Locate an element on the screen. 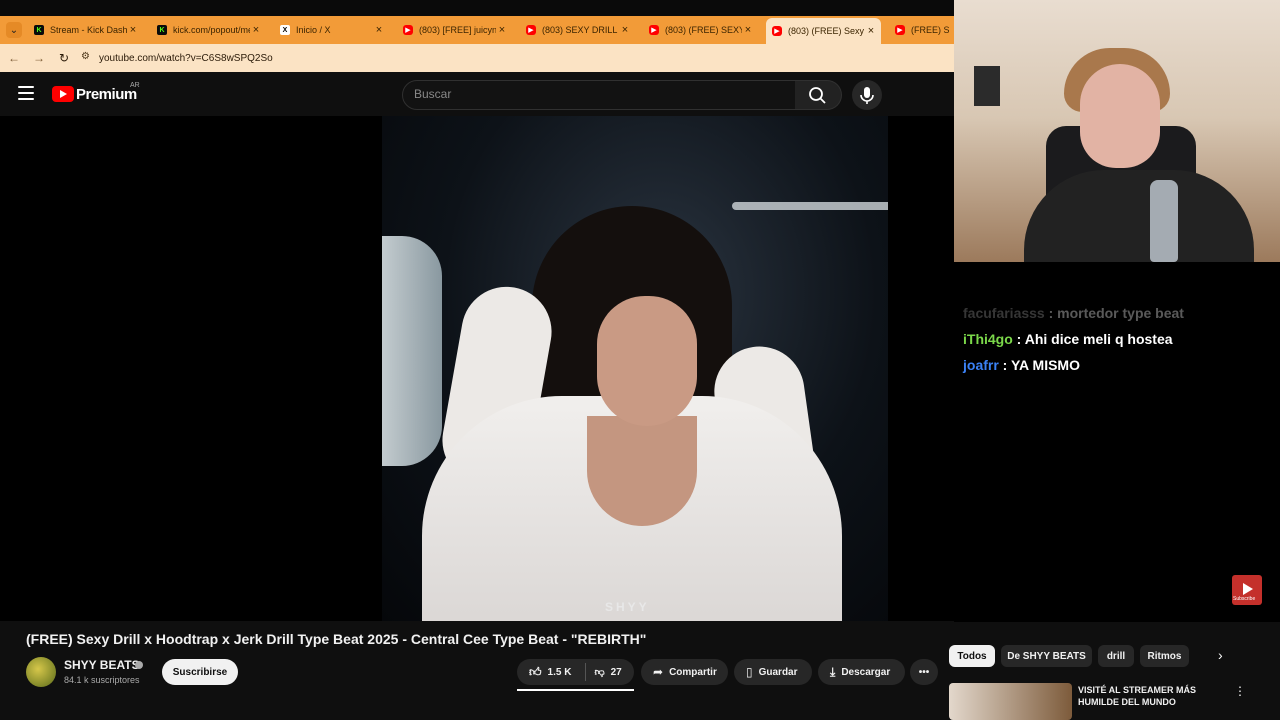 The height and width of the screenshot is (720, 1280). tab-title: (803) (FREE) Sexy Drill is located at coordinates (826, 31).